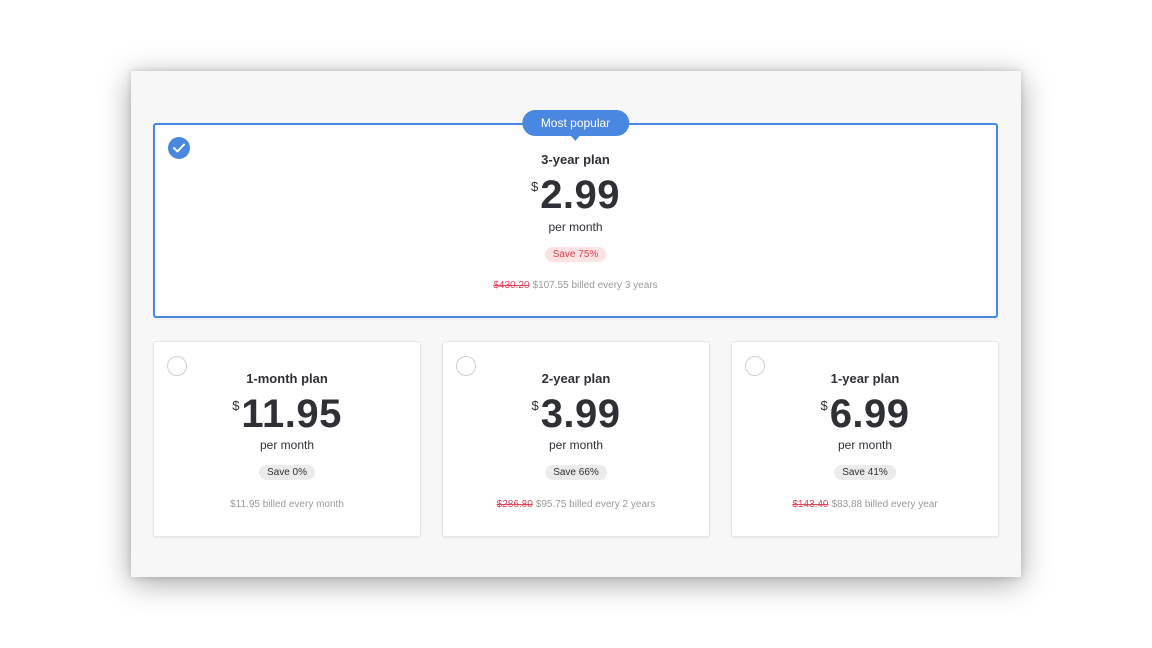 The height and width of the screenshot is (648, 1152). I want to click on original-price: $143.40, so click(810, 504).